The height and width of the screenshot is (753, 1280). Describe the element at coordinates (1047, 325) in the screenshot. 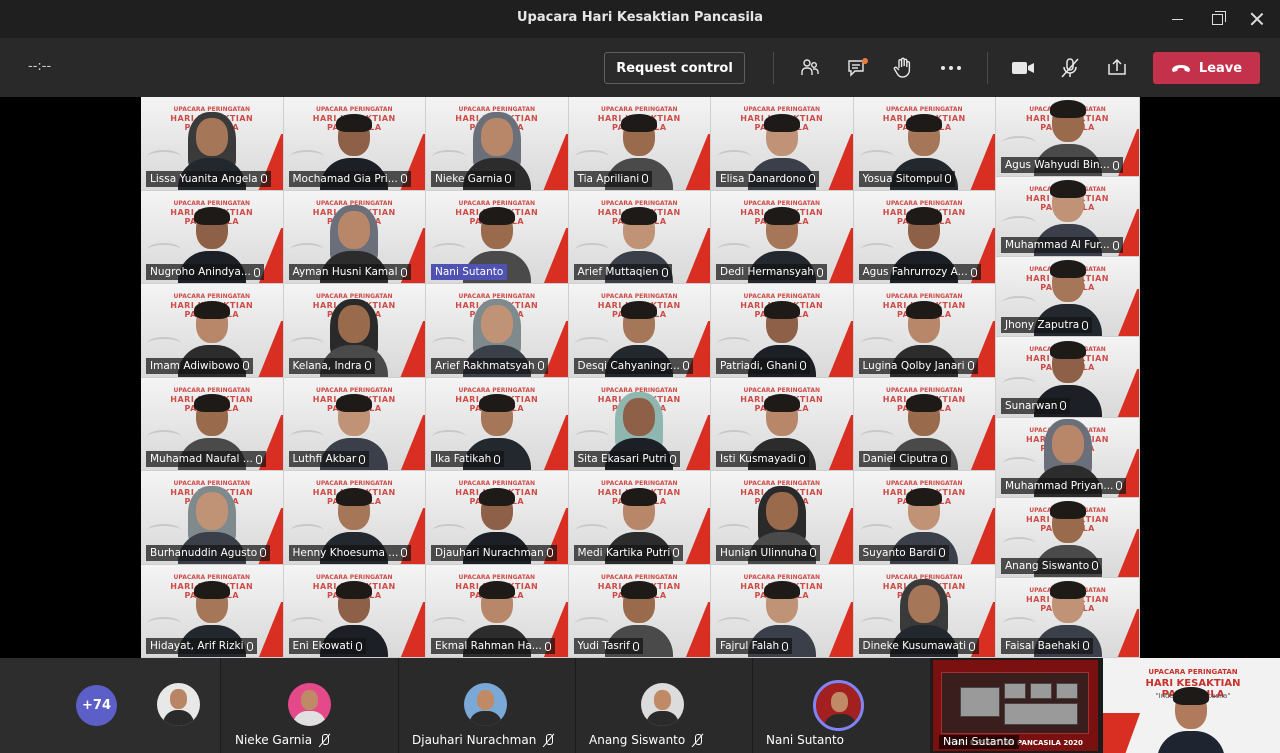

I see `participant-name-tag: Jhony Zaputra` at that location.